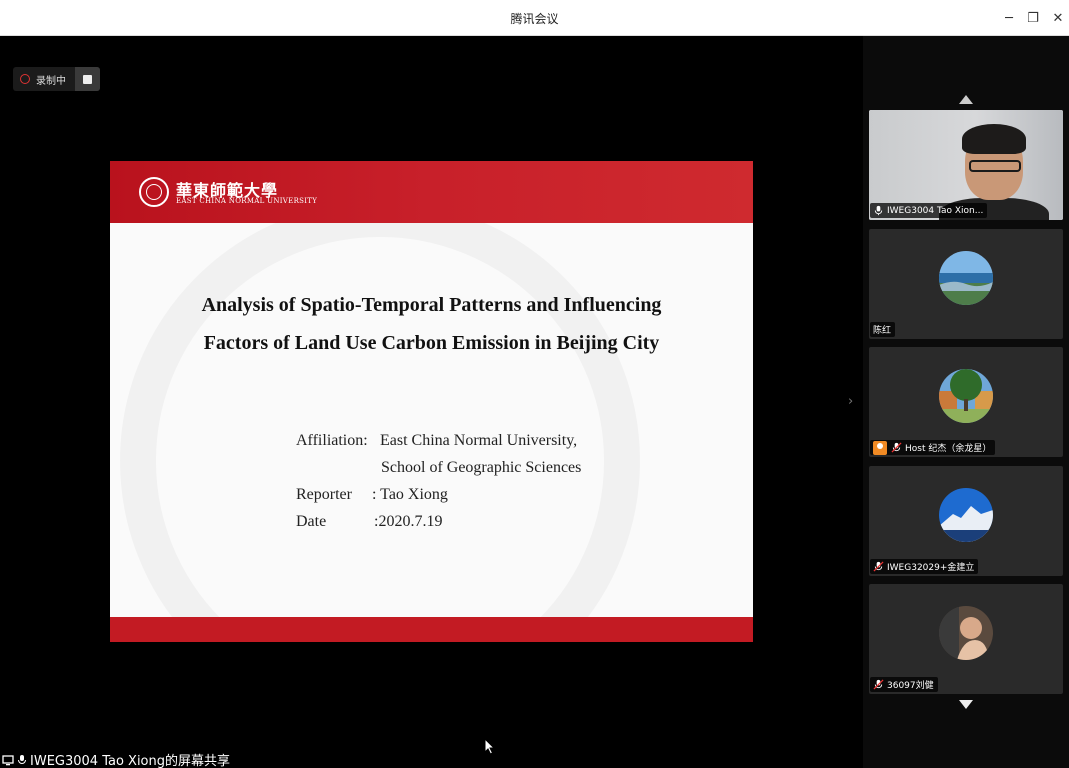 This screenshot has height=768, width=1069. I want to click on restore-icon: ❐, so click(1033, 18).